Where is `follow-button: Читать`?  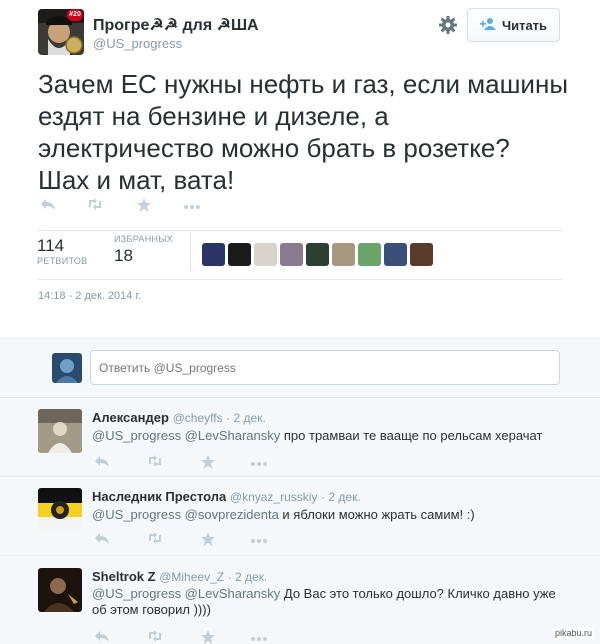 follow-button: Читать is located at coordinates (513, 25).